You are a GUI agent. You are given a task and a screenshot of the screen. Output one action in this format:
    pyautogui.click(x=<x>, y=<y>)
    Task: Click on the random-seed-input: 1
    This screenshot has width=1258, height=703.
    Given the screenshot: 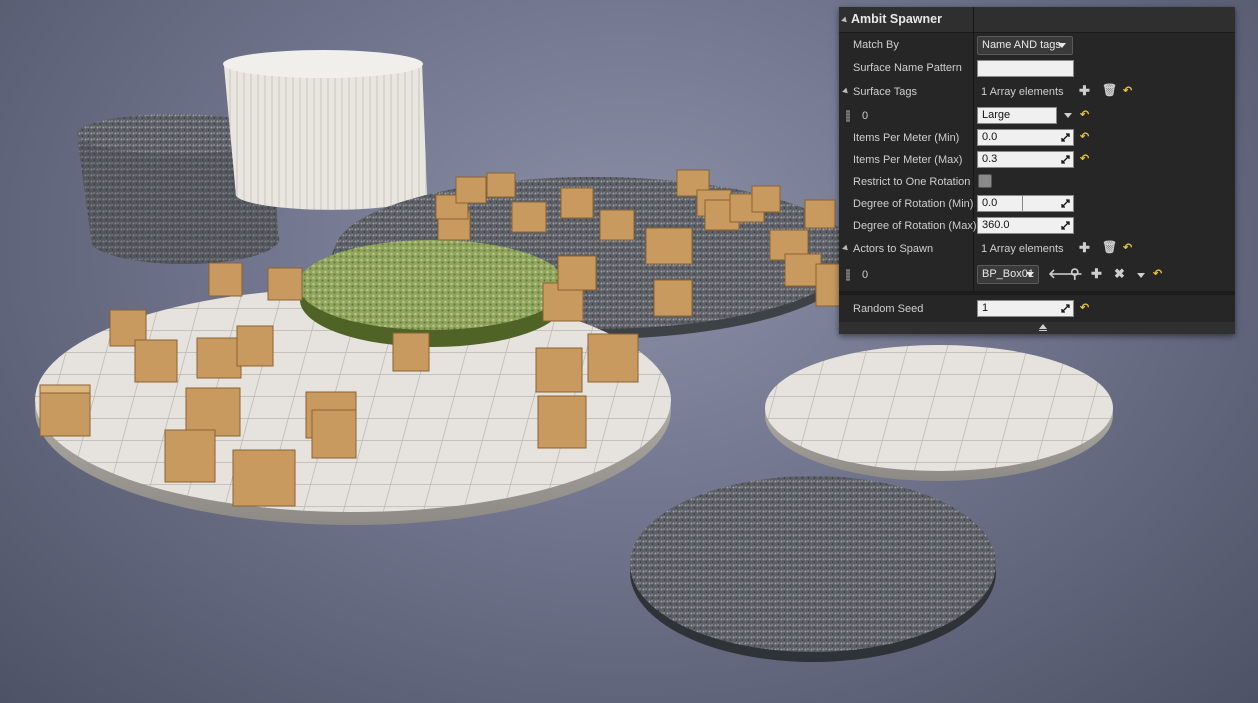 What is the action you would take?
    pyautogui.click(x=1025, y=308)
    